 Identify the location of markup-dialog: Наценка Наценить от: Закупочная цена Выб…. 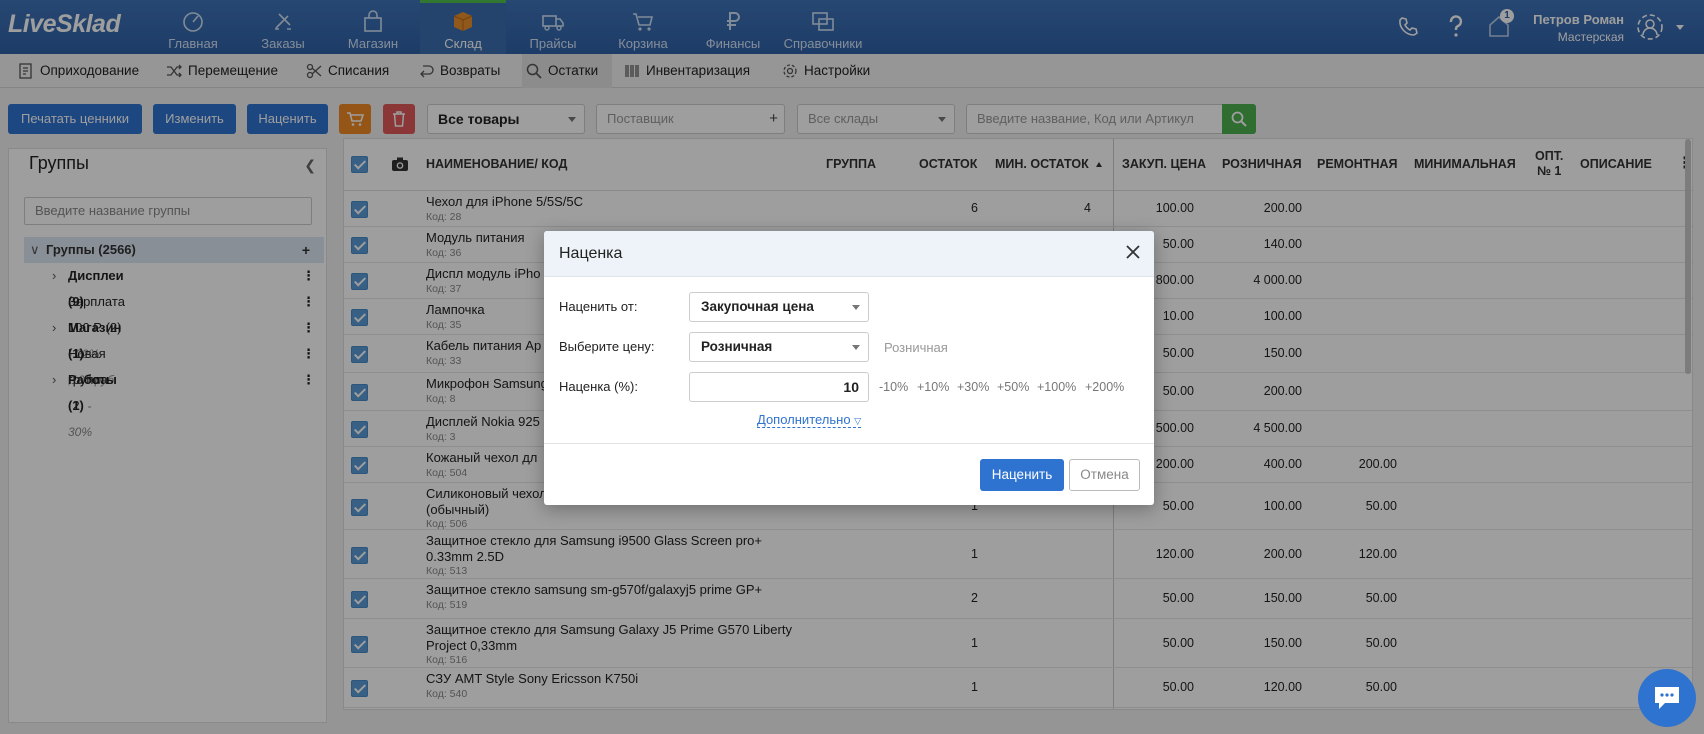
(849, 368).